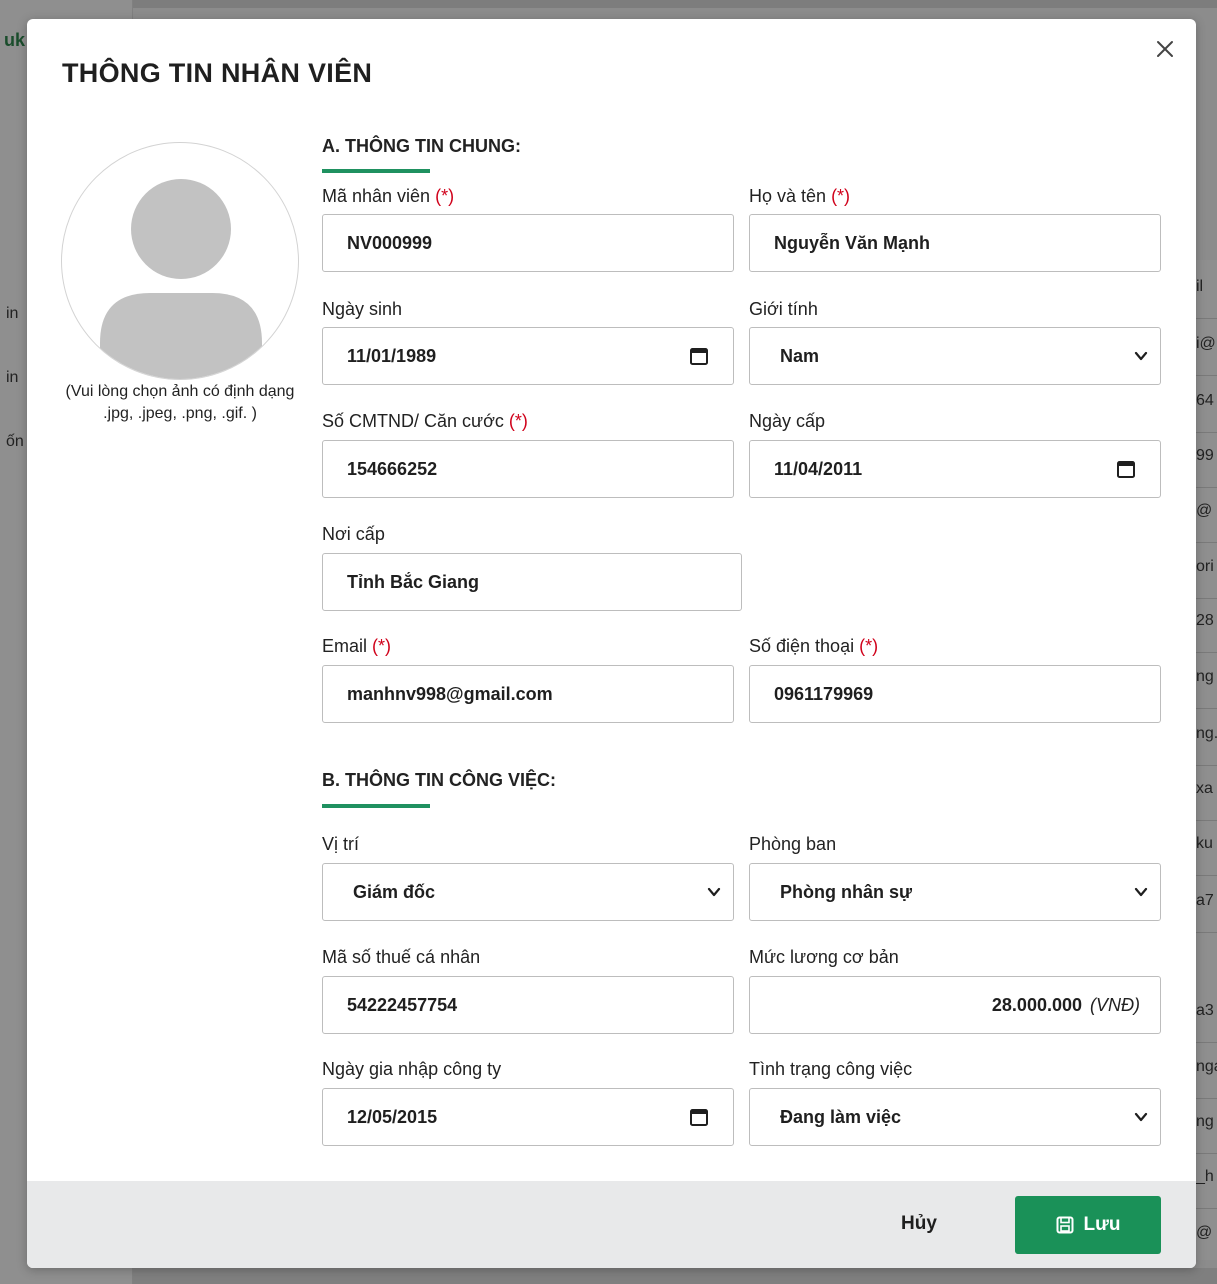 The image size is (1217, 1284). I want to click on background-table-cell: 28, so click(1205, 620).